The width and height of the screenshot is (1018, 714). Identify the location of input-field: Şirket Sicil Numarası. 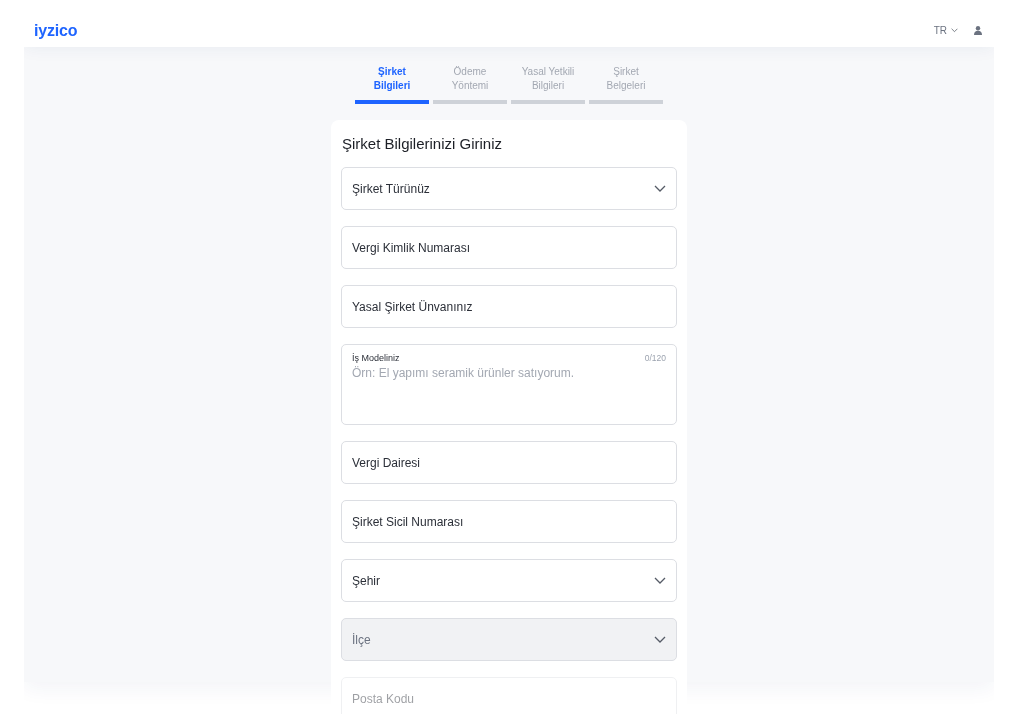
(509, 521).